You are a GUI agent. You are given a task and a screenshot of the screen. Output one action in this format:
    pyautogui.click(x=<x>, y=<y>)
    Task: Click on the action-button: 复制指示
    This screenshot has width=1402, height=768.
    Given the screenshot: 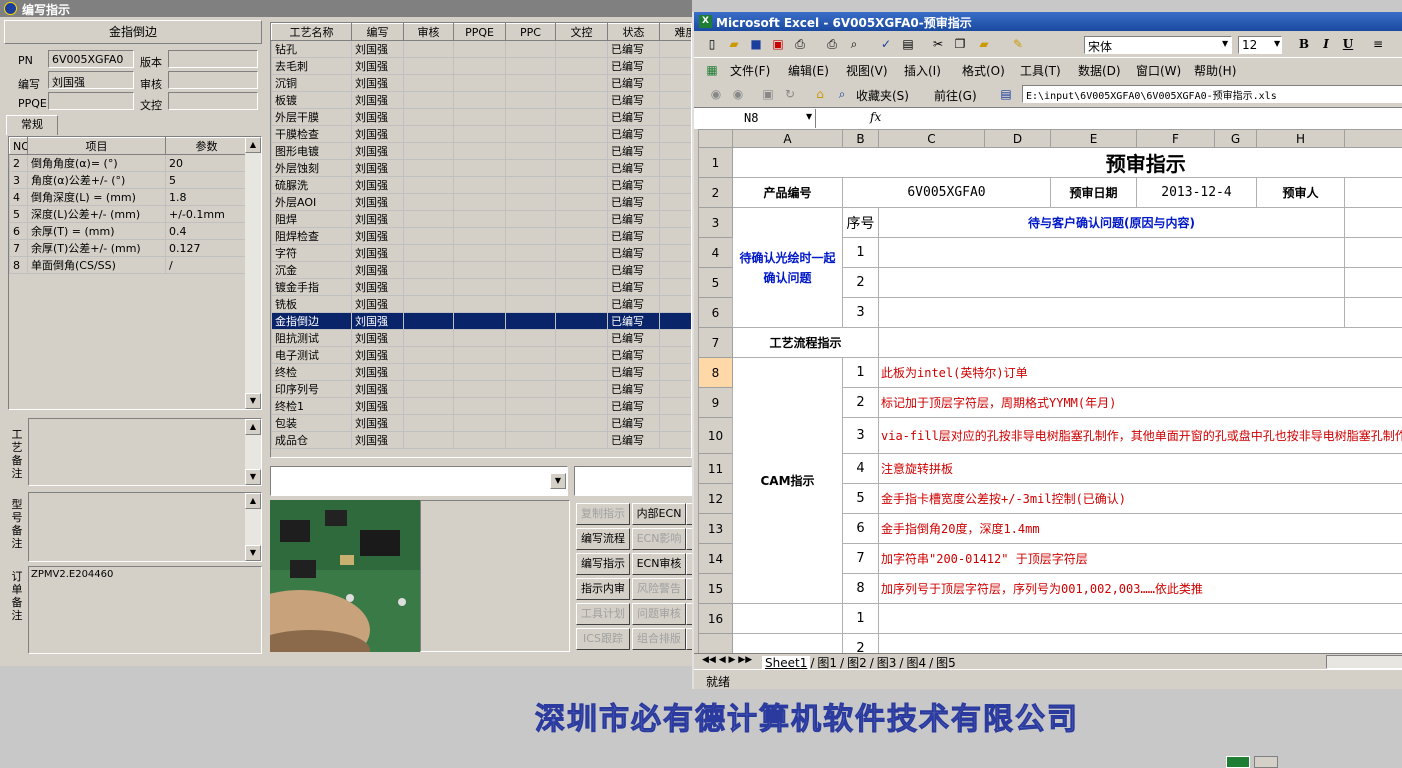 What is the action you would take?
    pyautogui.click(x=603, y=514)
    